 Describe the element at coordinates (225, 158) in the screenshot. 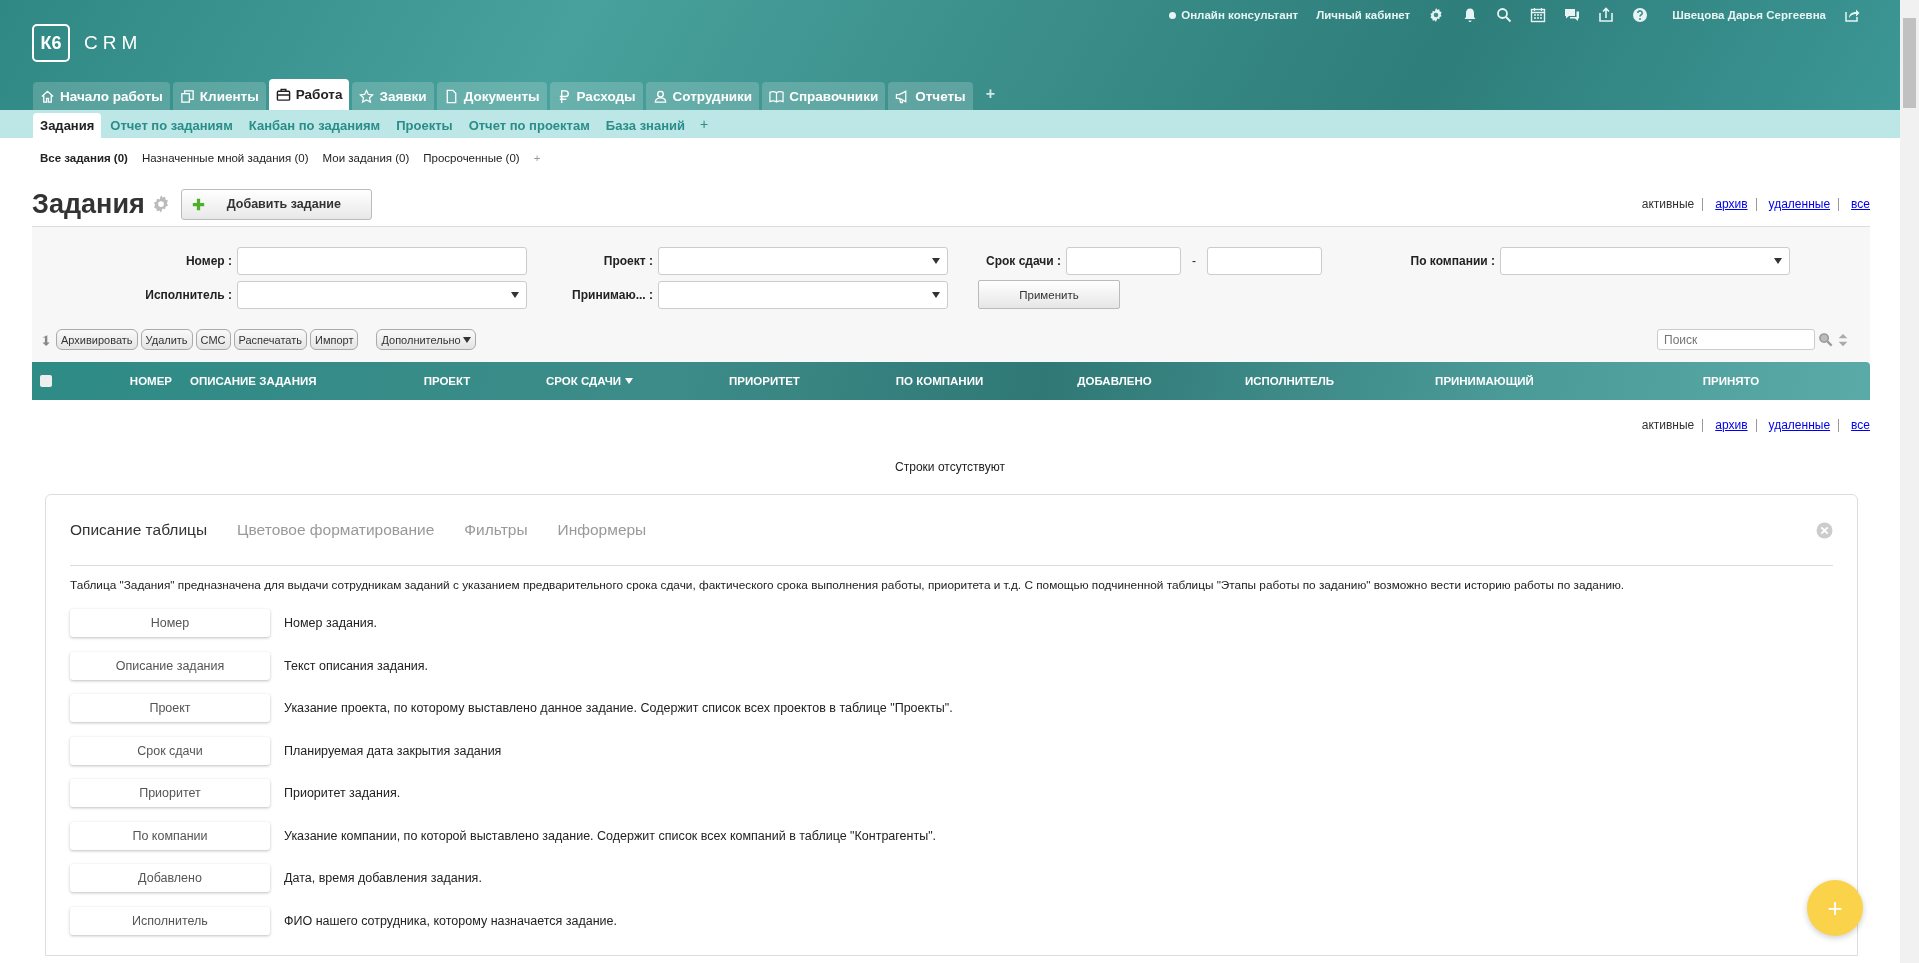

I see `filter-tab: Назначенные мной задания (0)` at that location.